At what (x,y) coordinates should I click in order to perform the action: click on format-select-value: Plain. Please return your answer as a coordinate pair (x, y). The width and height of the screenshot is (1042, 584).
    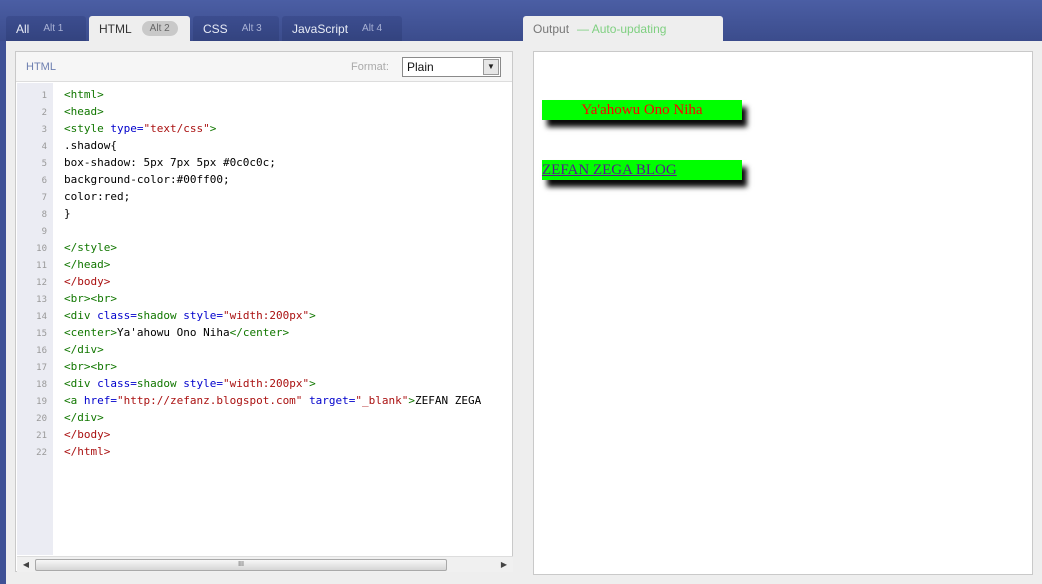
    Looking at the image, I should click on (420, 67).